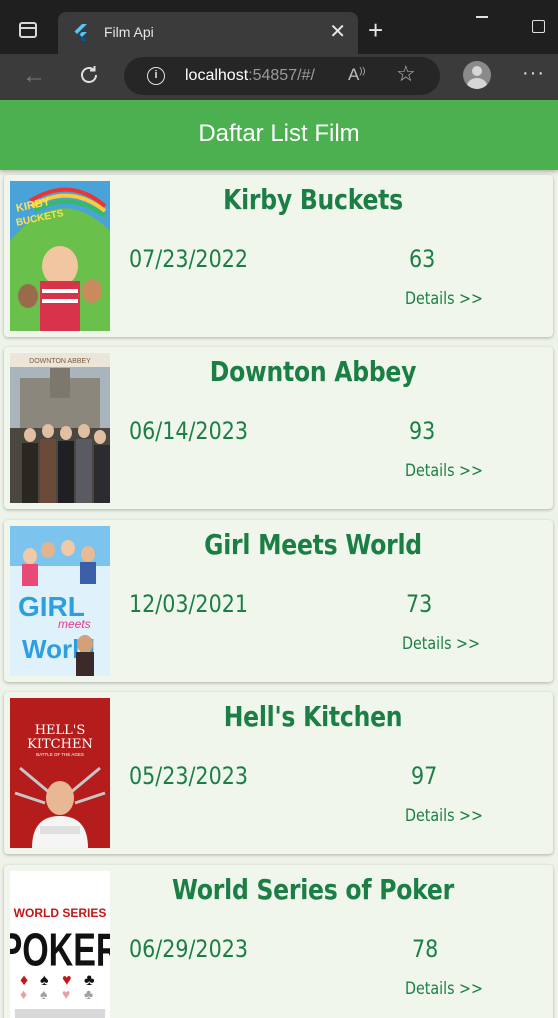 The image size is (558, 1018). I want to click on favorite-star-icon: ☆, so click(406, 74).